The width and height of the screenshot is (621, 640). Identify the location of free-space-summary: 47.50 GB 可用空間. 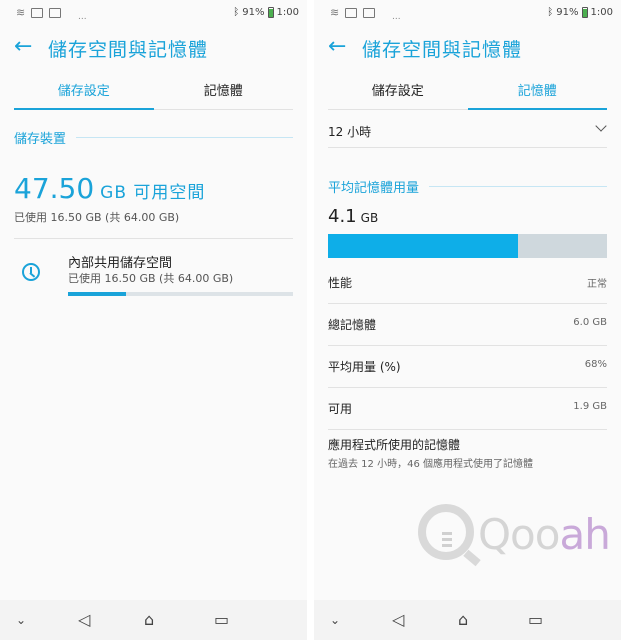
(109, 188).